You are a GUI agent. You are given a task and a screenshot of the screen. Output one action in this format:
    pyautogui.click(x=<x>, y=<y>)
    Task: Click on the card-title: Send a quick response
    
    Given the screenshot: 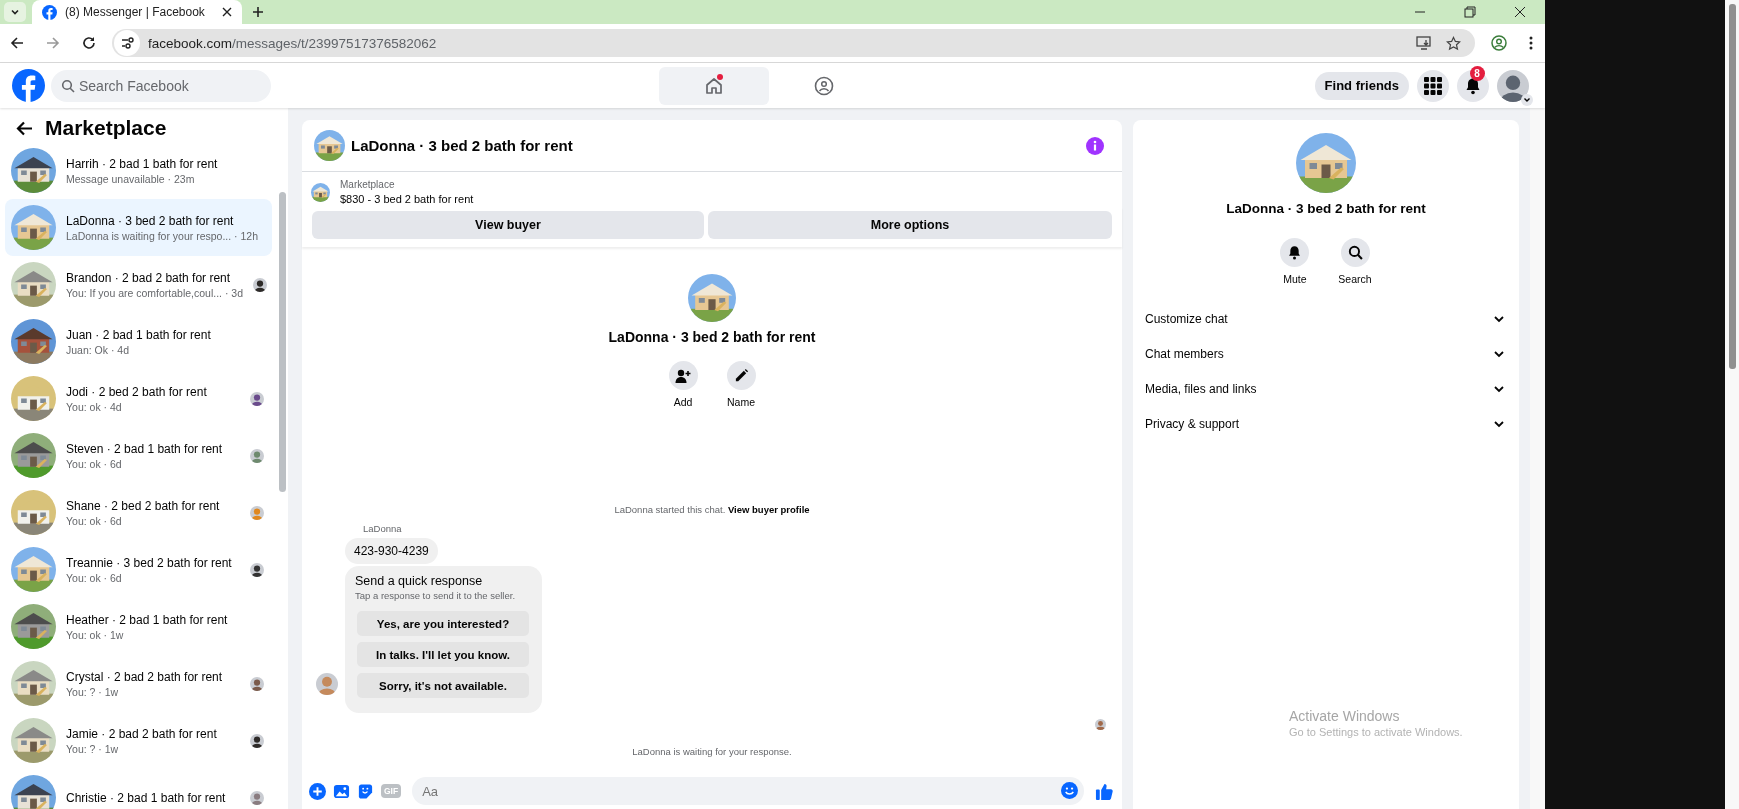 What is the action you would take?
    pyautogui.click(x=419, y=581)
    